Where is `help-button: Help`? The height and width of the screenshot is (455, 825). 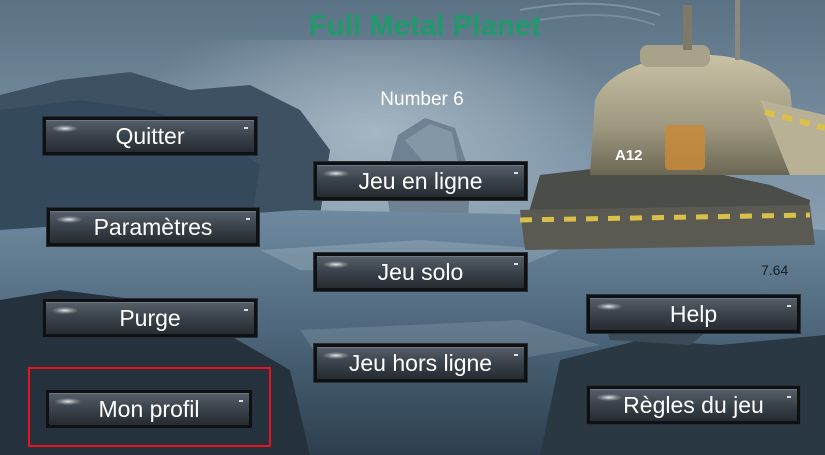 help-button: Help is located at coordinates (693, 314).